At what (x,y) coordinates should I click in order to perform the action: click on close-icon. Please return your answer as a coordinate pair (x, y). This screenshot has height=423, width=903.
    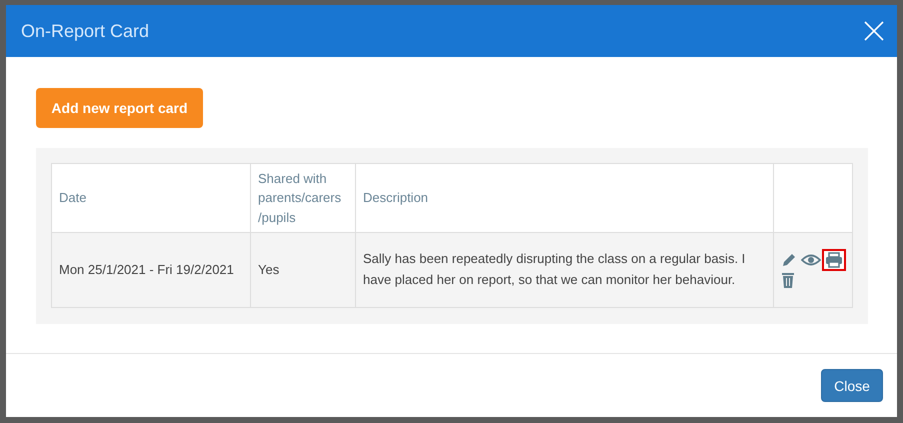
    Looking at the image, I should click on (874, 31).